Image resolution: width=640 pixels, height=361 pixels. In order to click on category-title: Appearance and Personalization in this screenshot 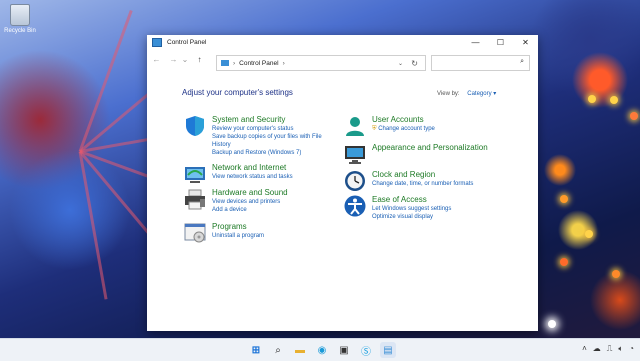, I will do `click(430, 147)`.